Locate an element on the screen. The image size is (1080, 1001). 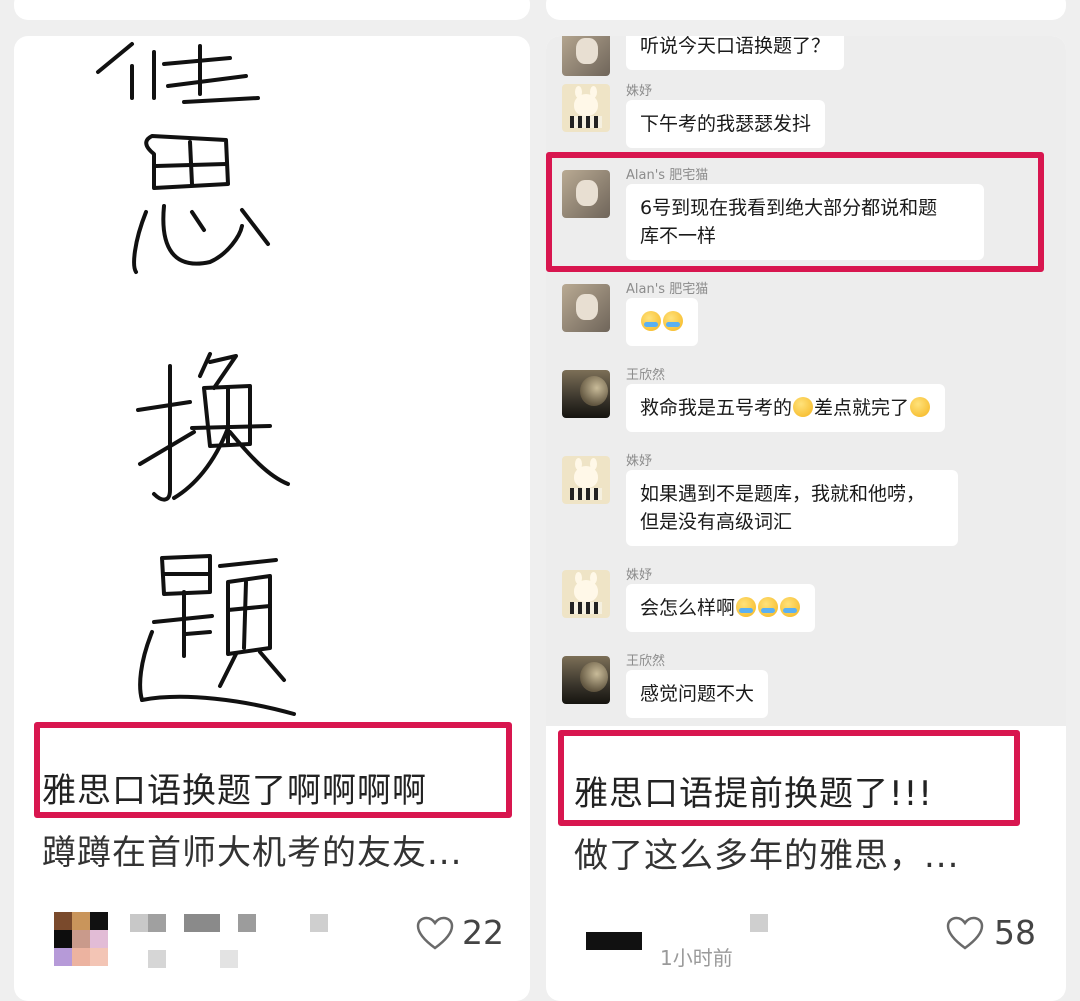
chat-bubble: 感觉问题不大 is located at coordinates (697, 694).